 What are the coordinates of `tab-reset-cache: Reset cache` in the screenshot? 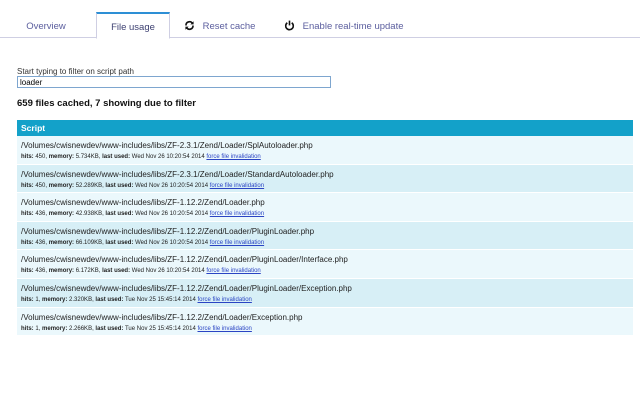 It's located at (224, 25).